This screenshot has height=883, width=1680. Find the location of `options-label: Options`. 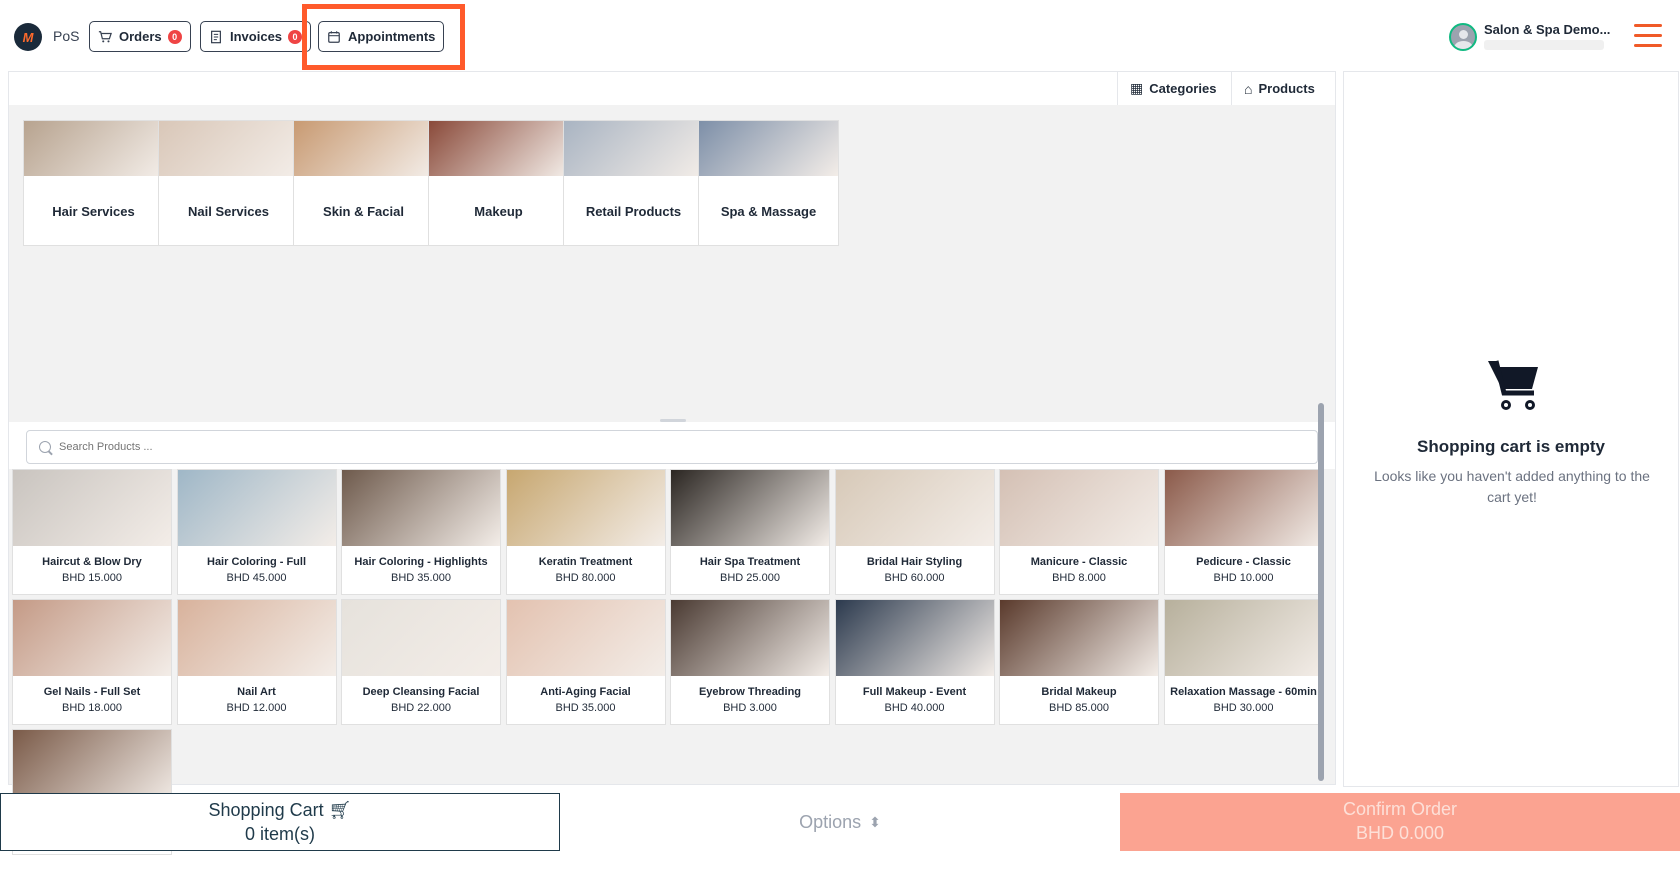

options-label: Options is located at coordinates (830, 821).